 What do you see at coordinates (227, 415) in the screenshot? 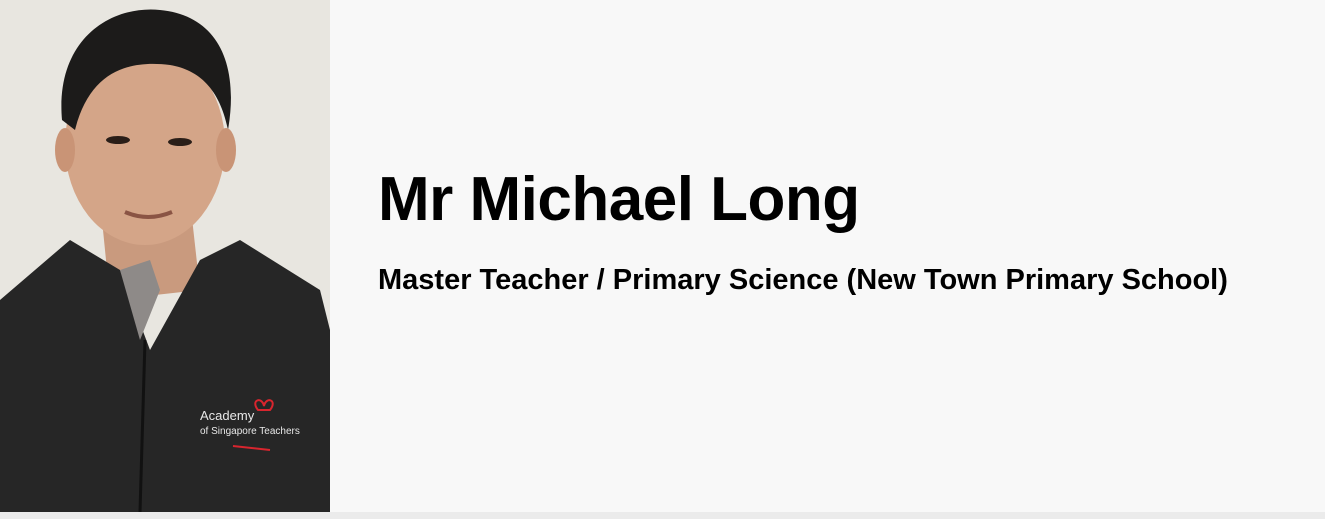
I see `svg-text: Academy` at bounding box center [227, 415].